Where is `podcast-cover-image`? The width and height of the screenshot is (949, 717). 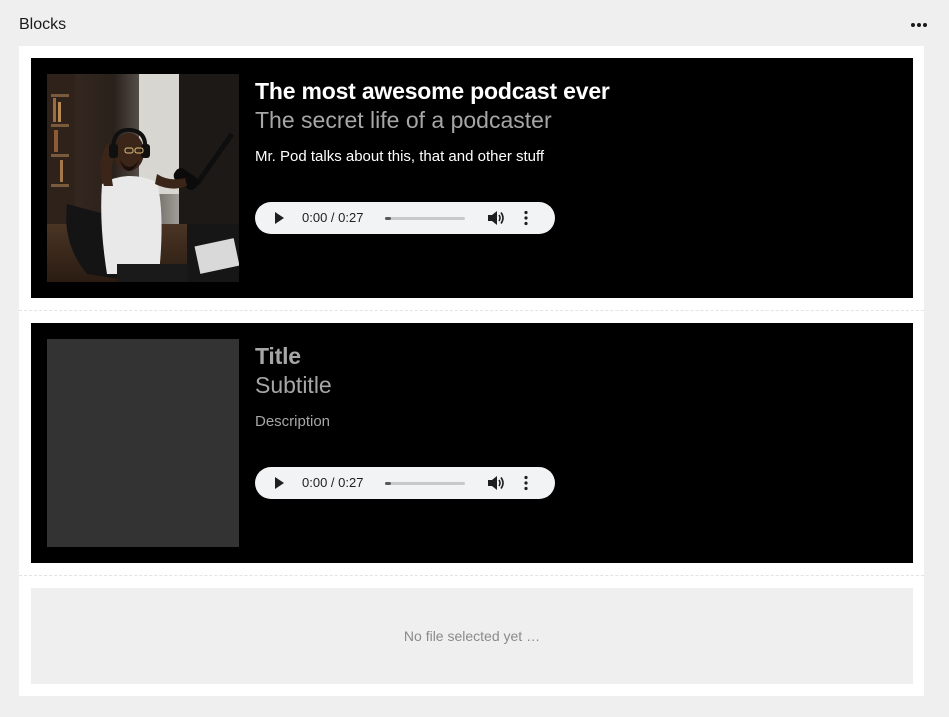 podcast-cover-image is located at coordinates (143, 178).